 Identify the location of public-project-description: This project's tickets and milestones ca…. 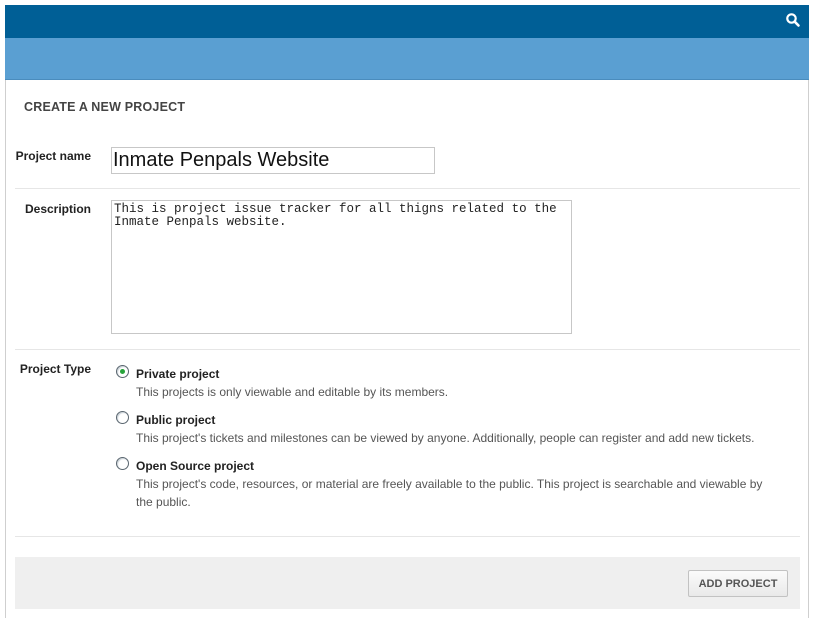
(445, 438).